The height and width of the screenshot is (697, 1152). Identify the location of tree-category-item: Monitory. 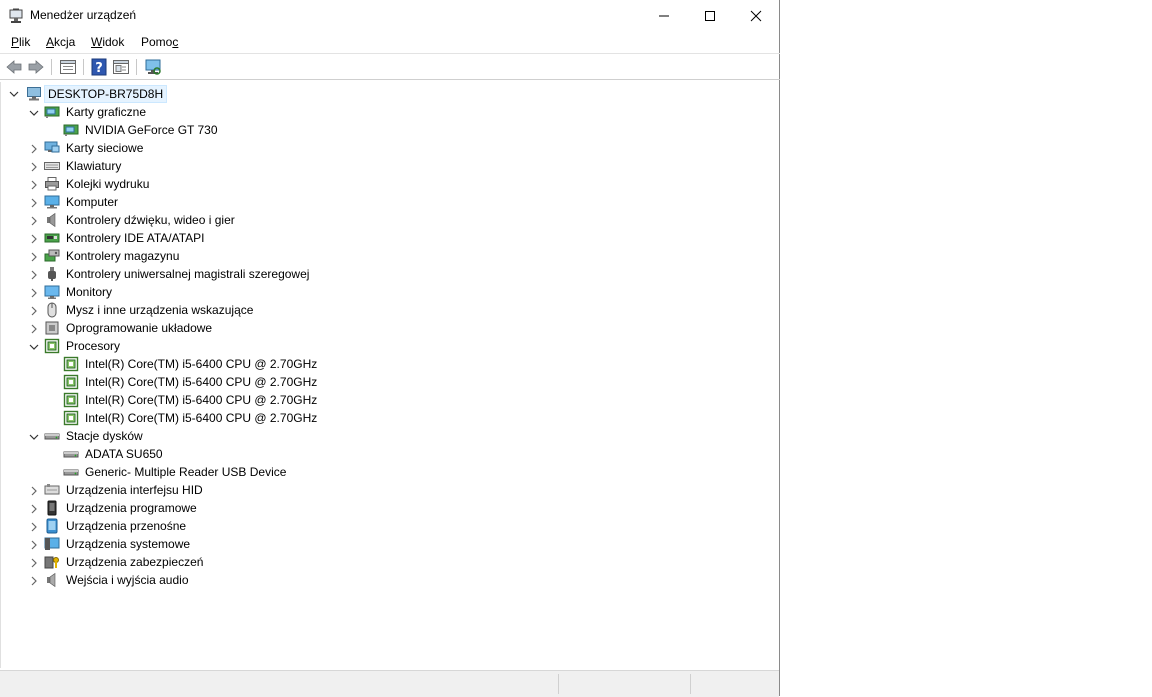
(211, 292).